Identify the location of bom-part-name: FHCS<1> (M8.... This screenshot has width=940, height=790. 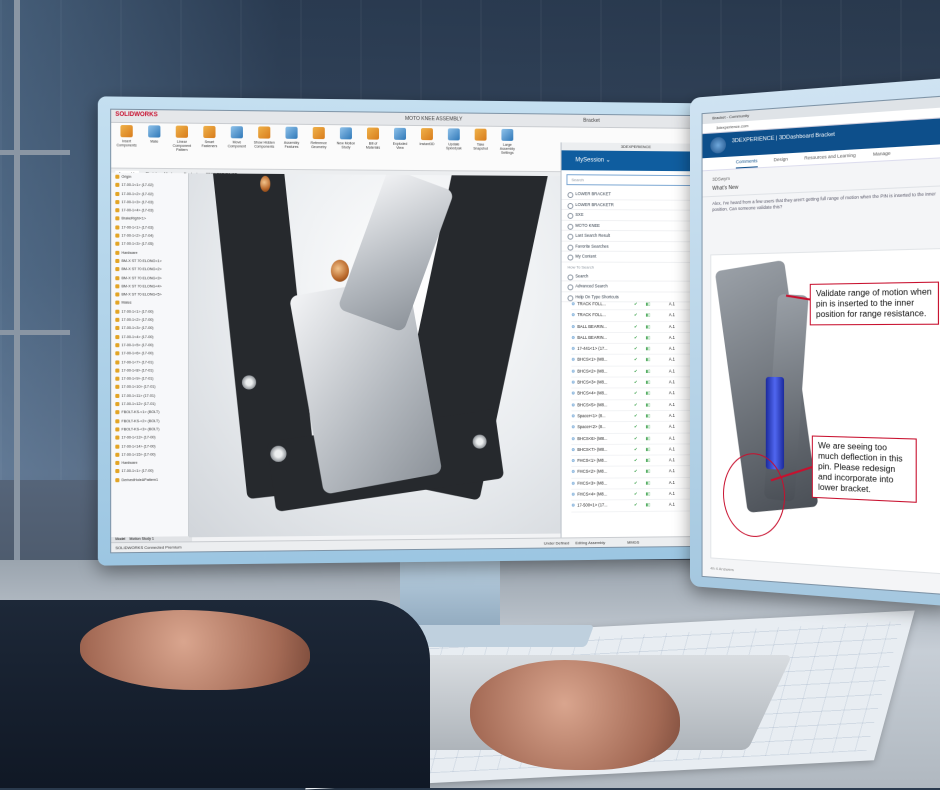
(592, 460).